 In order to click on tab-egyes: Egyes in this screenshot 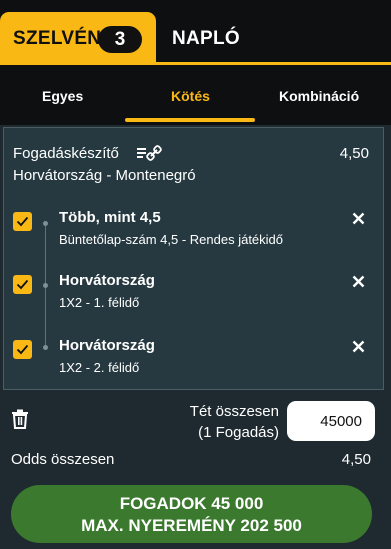, I will do `click(62, 96)`.